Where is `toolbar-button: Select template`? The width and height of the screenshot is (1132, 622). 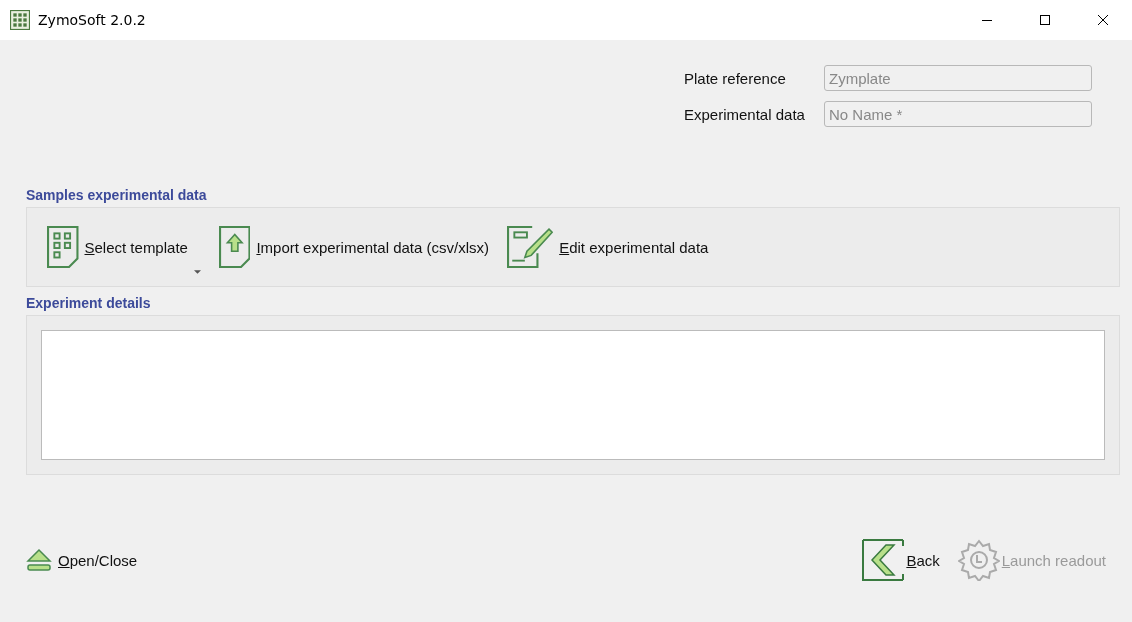 toolbar-button: Select template is located at coordinates (124, 247).